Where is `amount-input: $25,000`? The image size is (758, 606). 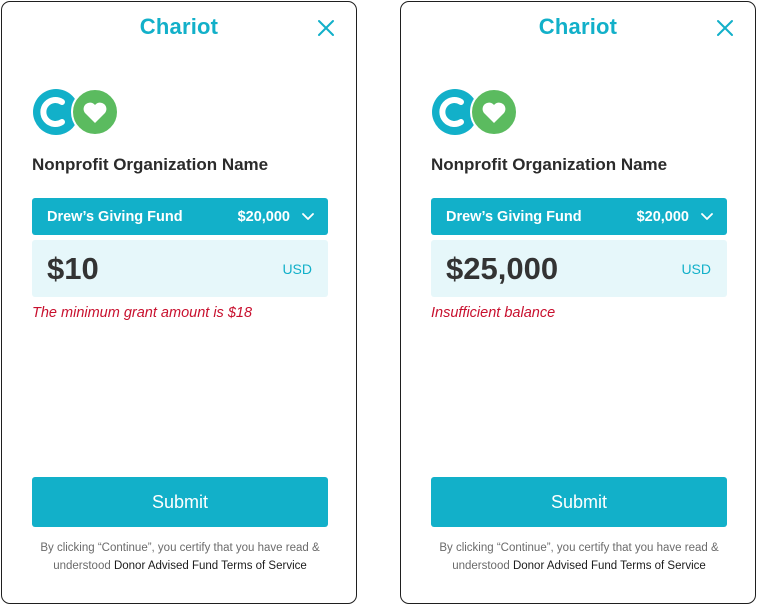 amount-input: $25,000 is located at coordinates (563, 269).